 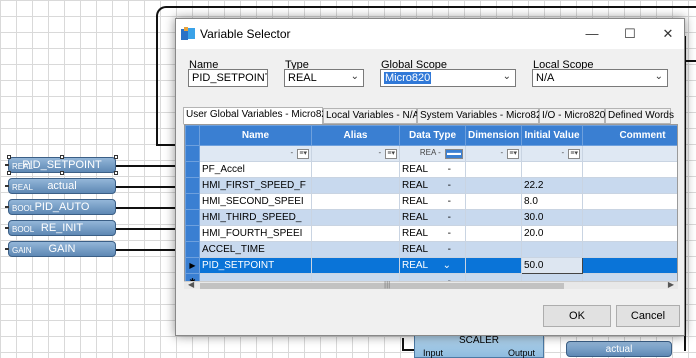 I want to click on minimize-button: —, so click(x=592, y=34).